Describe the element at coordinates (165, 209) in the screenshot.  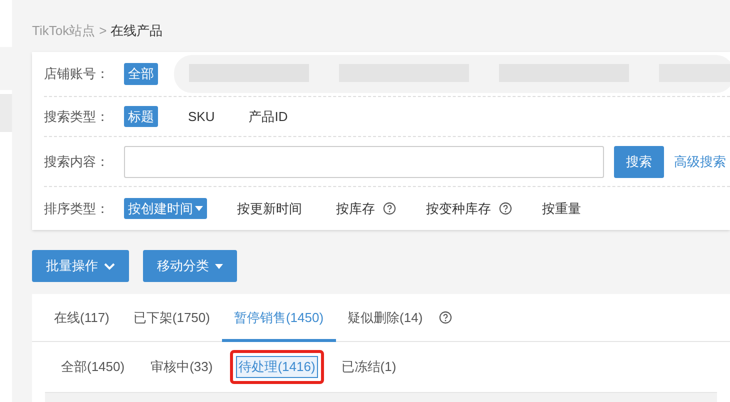
I see `filter-option: 按创建时间` at that location.